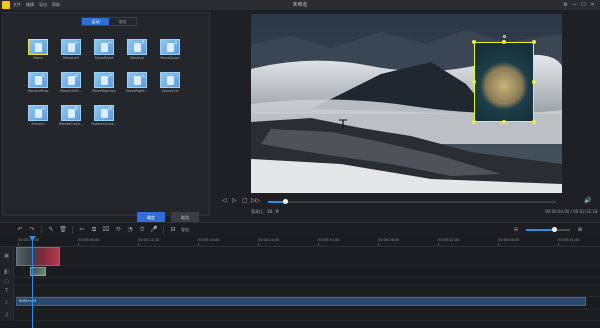 This screenshot has width=600, height=328. Describe the element at coordinates (82, 230) in the screenshot. I see `cut-icon: ✂` at that location.